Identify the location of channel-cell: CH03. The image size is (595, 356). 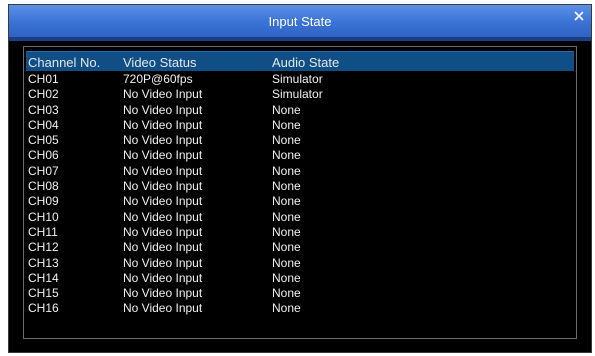
(43, 109).